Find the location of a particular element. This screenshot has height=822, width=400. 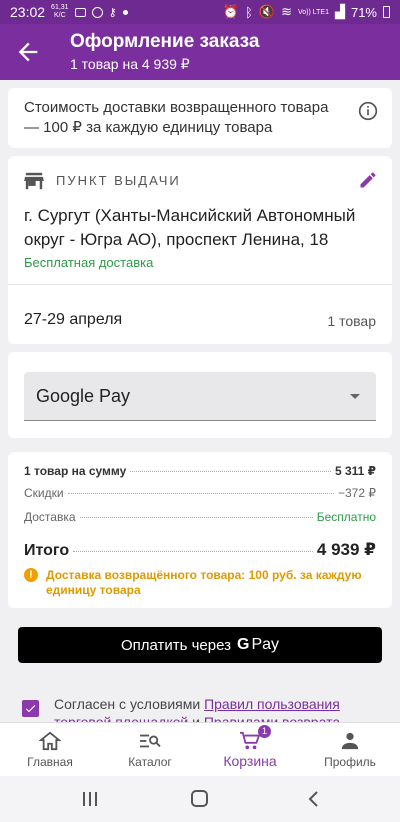

payment-card: Google Pay is located at coordinates (200, 395).